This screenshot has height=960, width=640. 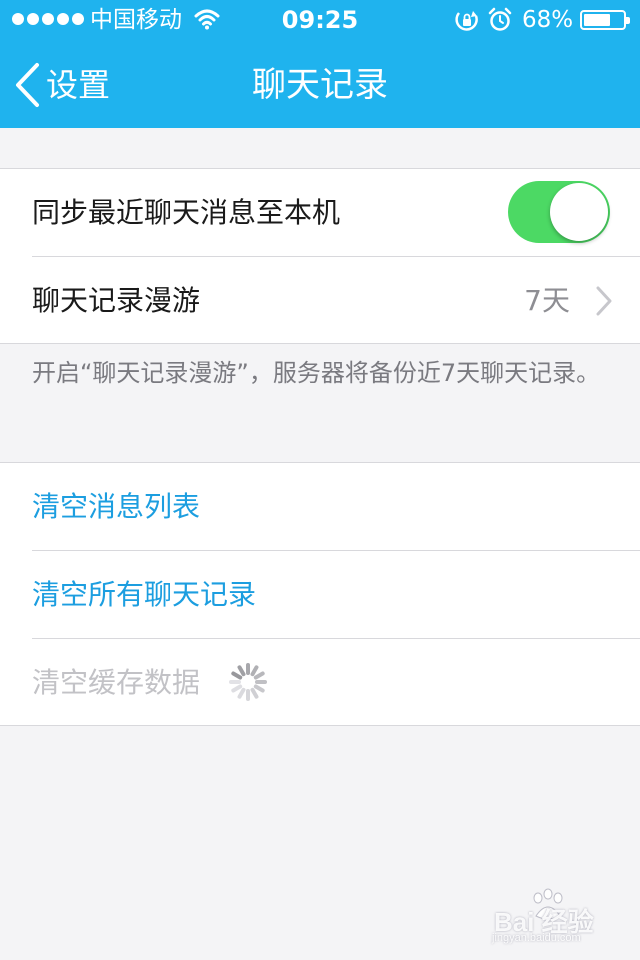 What do you see at coordinates (597, 20) in the screenshot?
I see `battery-level-fill` at bounding box center [597, 20].